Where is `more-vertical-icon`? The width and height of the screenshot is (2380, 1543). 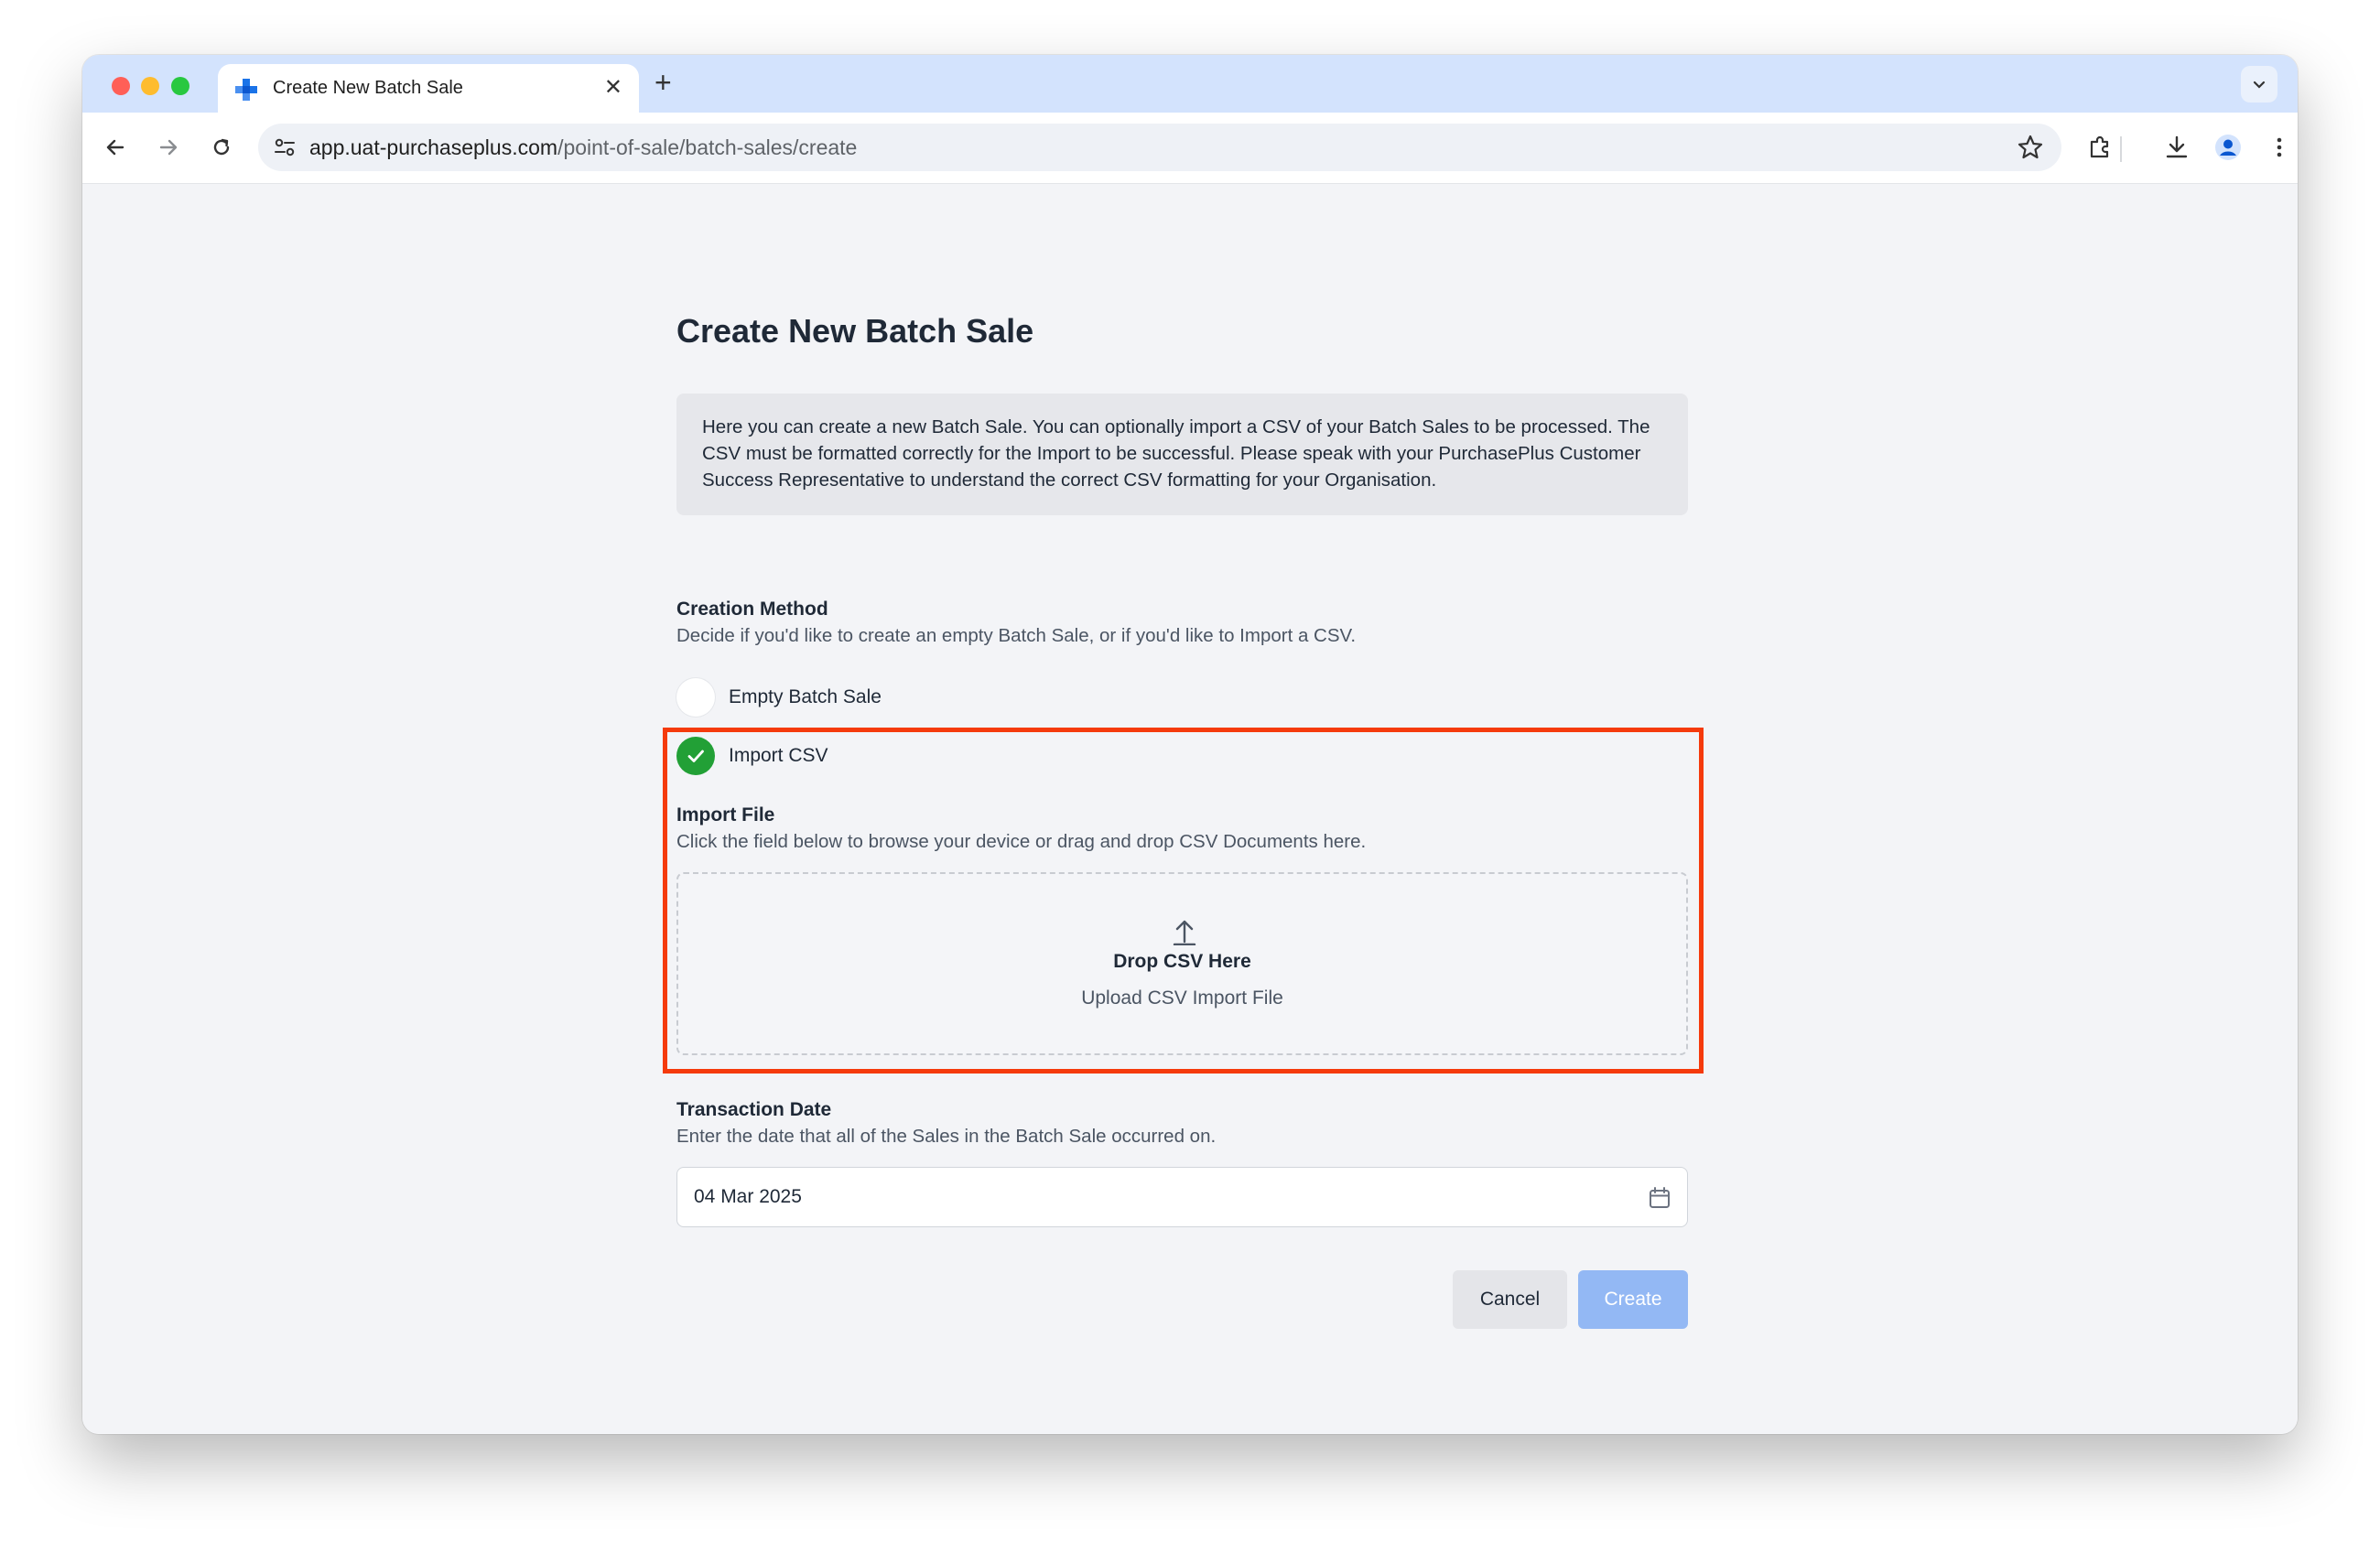
more-vertical-icon is located at coordinates (2279, 147).